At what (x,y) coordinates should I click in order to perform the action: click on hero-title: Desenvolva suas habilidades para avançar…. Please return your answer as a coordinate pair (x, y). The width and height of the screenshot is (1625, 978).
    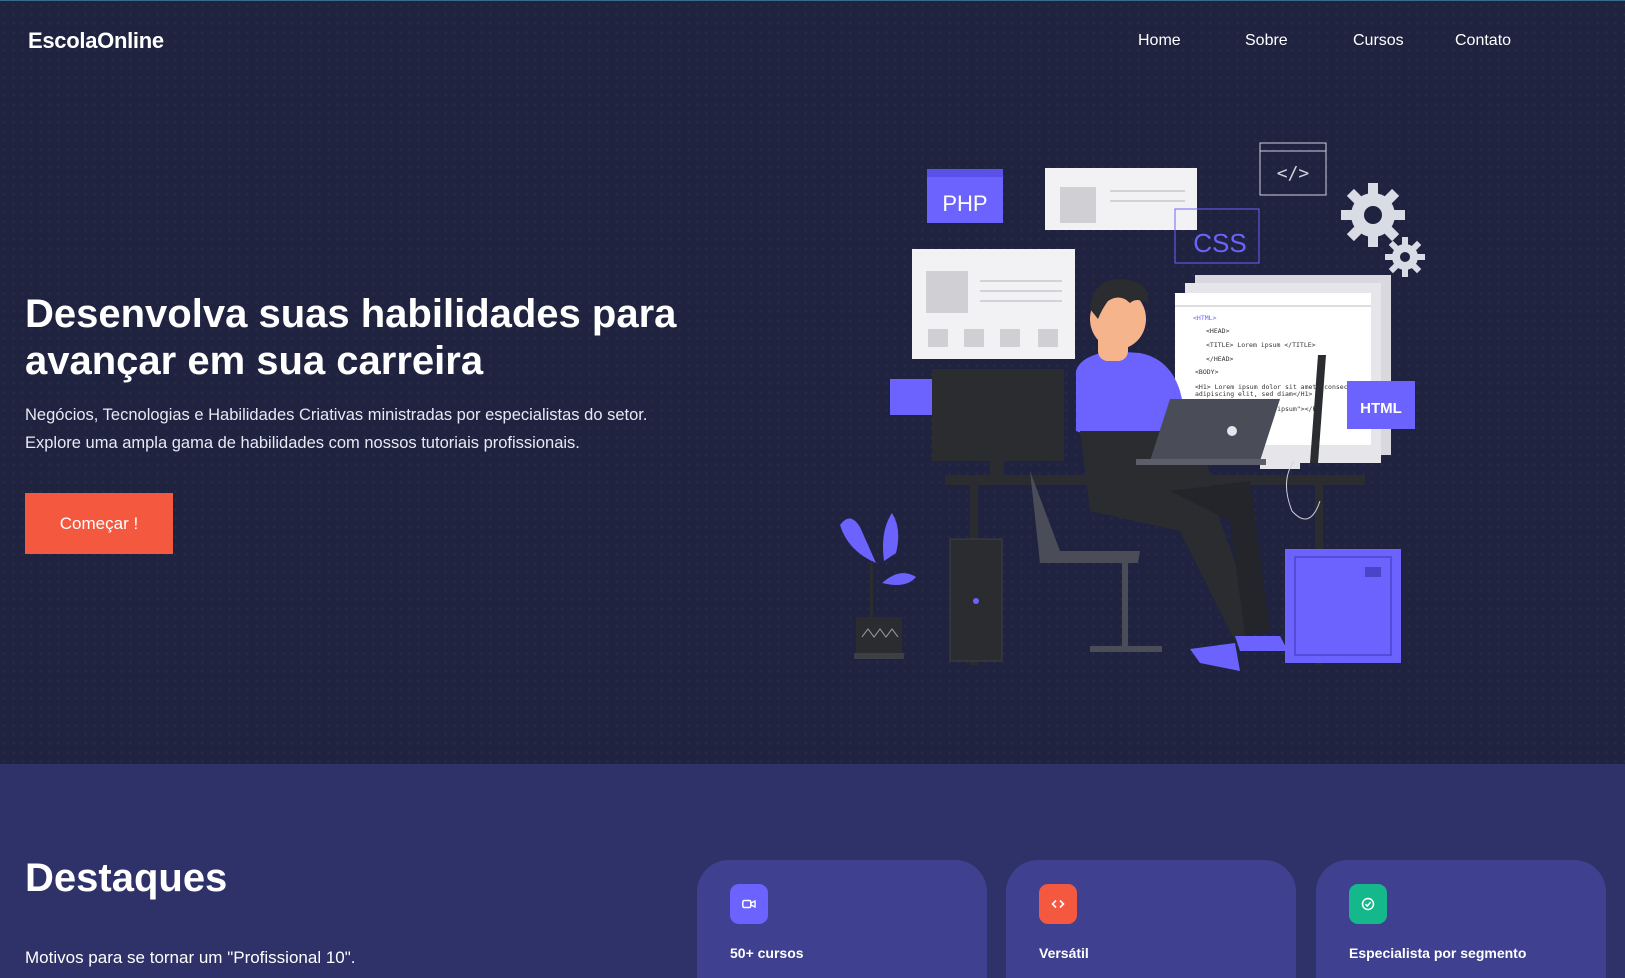
    Looking at the image, I should click on (385, 338).